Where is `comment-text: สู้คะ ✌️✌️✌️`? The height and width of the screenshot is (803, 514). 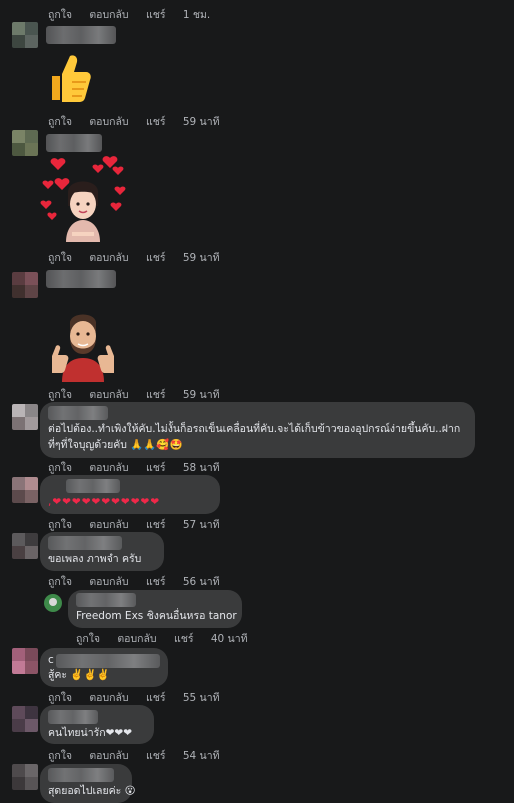 comment-text: สู้คะ ✌️✌️✌️ is located at coordinates (79, 675).